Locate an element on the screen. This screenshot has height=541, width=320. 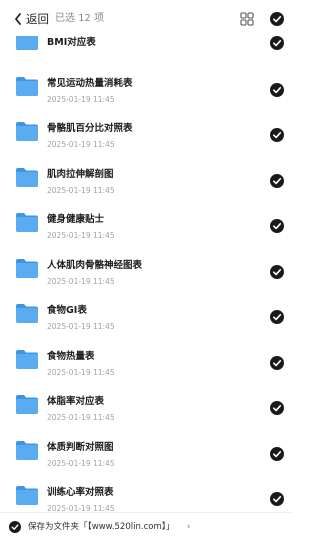
item-name: 体质判断对照图 is located at coordinates (80, 447).